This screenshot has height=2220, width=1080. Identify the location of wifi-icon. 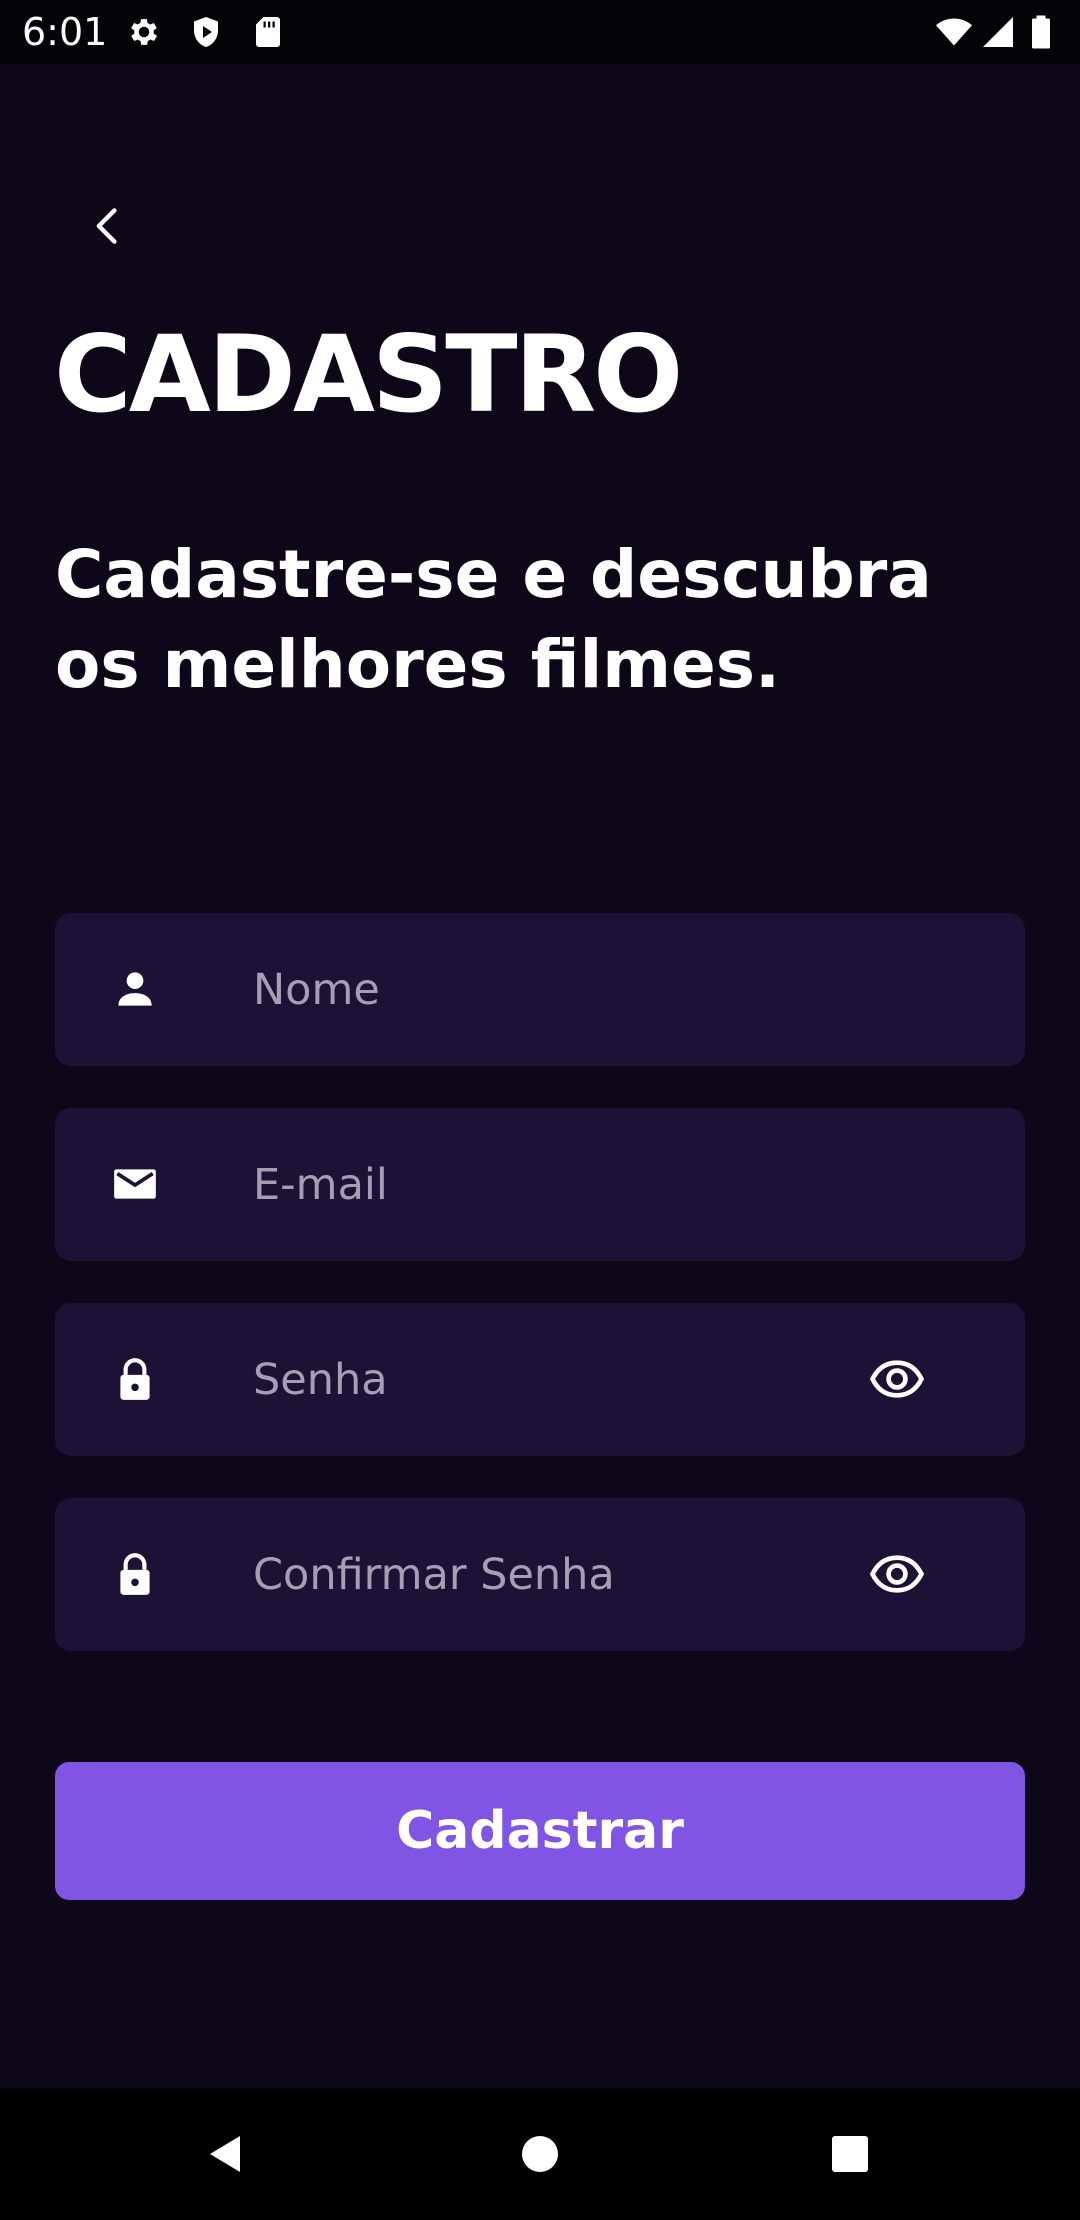
(954, 32).